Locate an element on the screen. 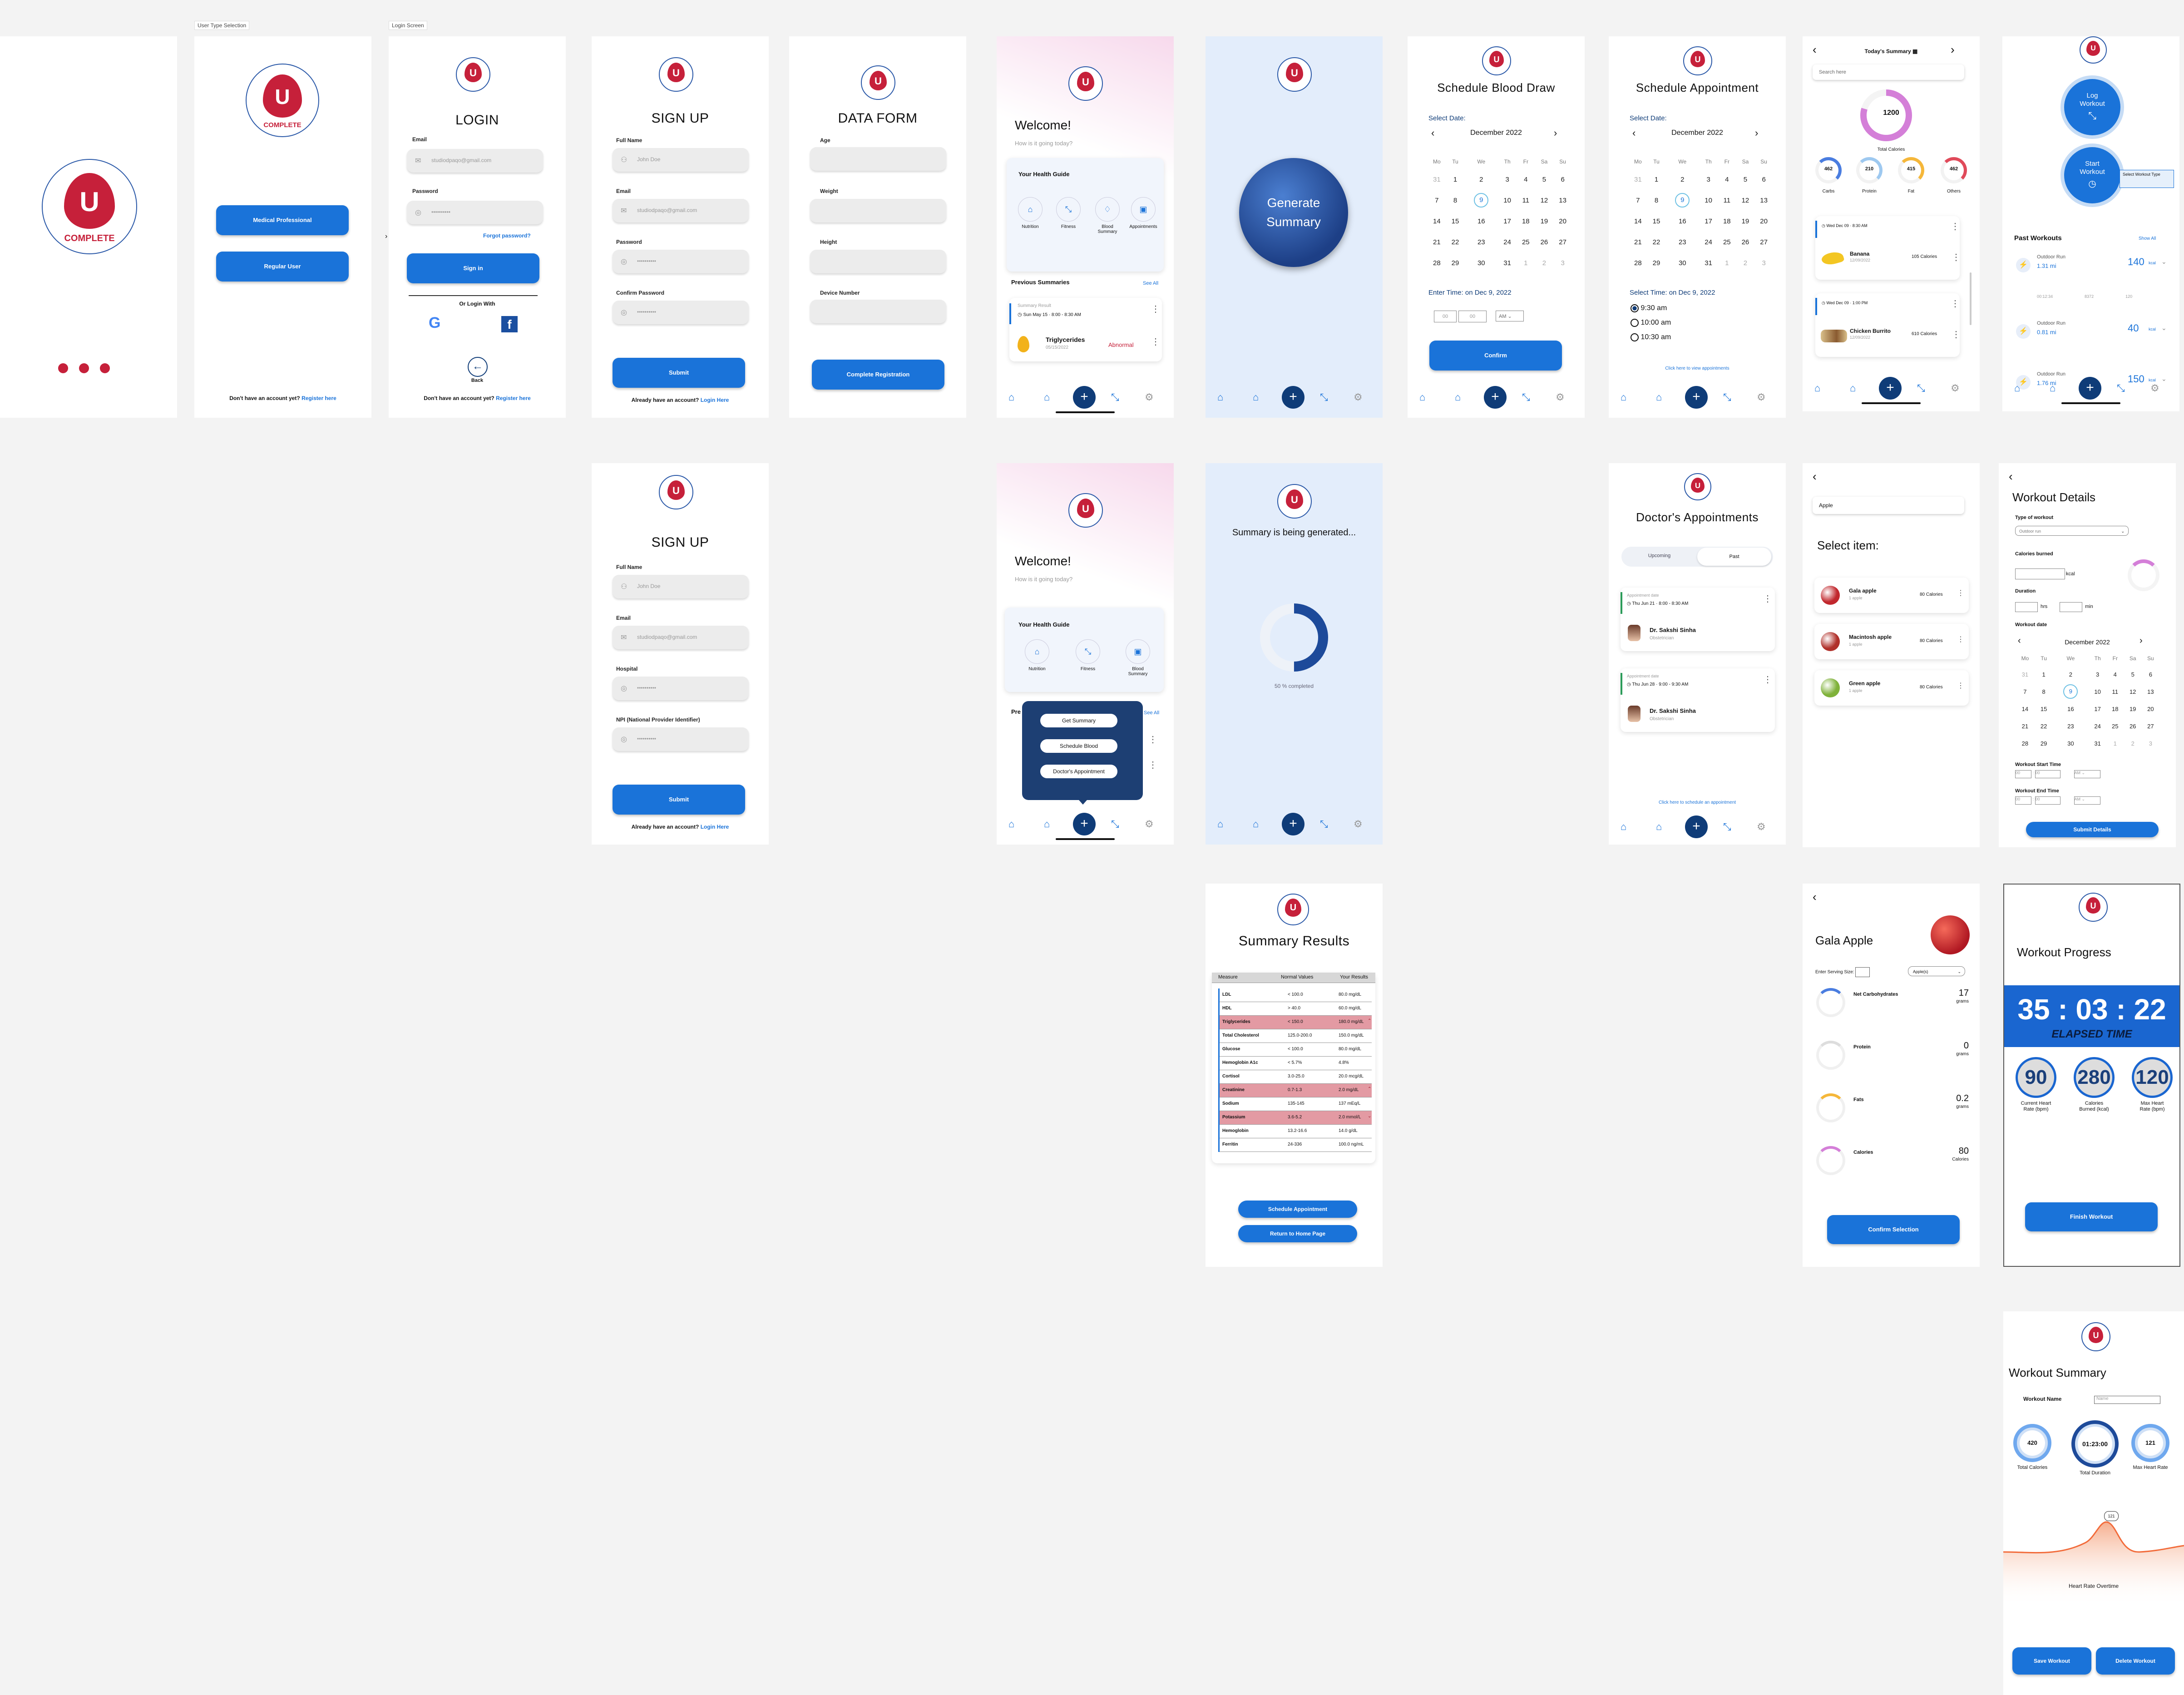  minutes-field is located at coordinates (2071, 607).